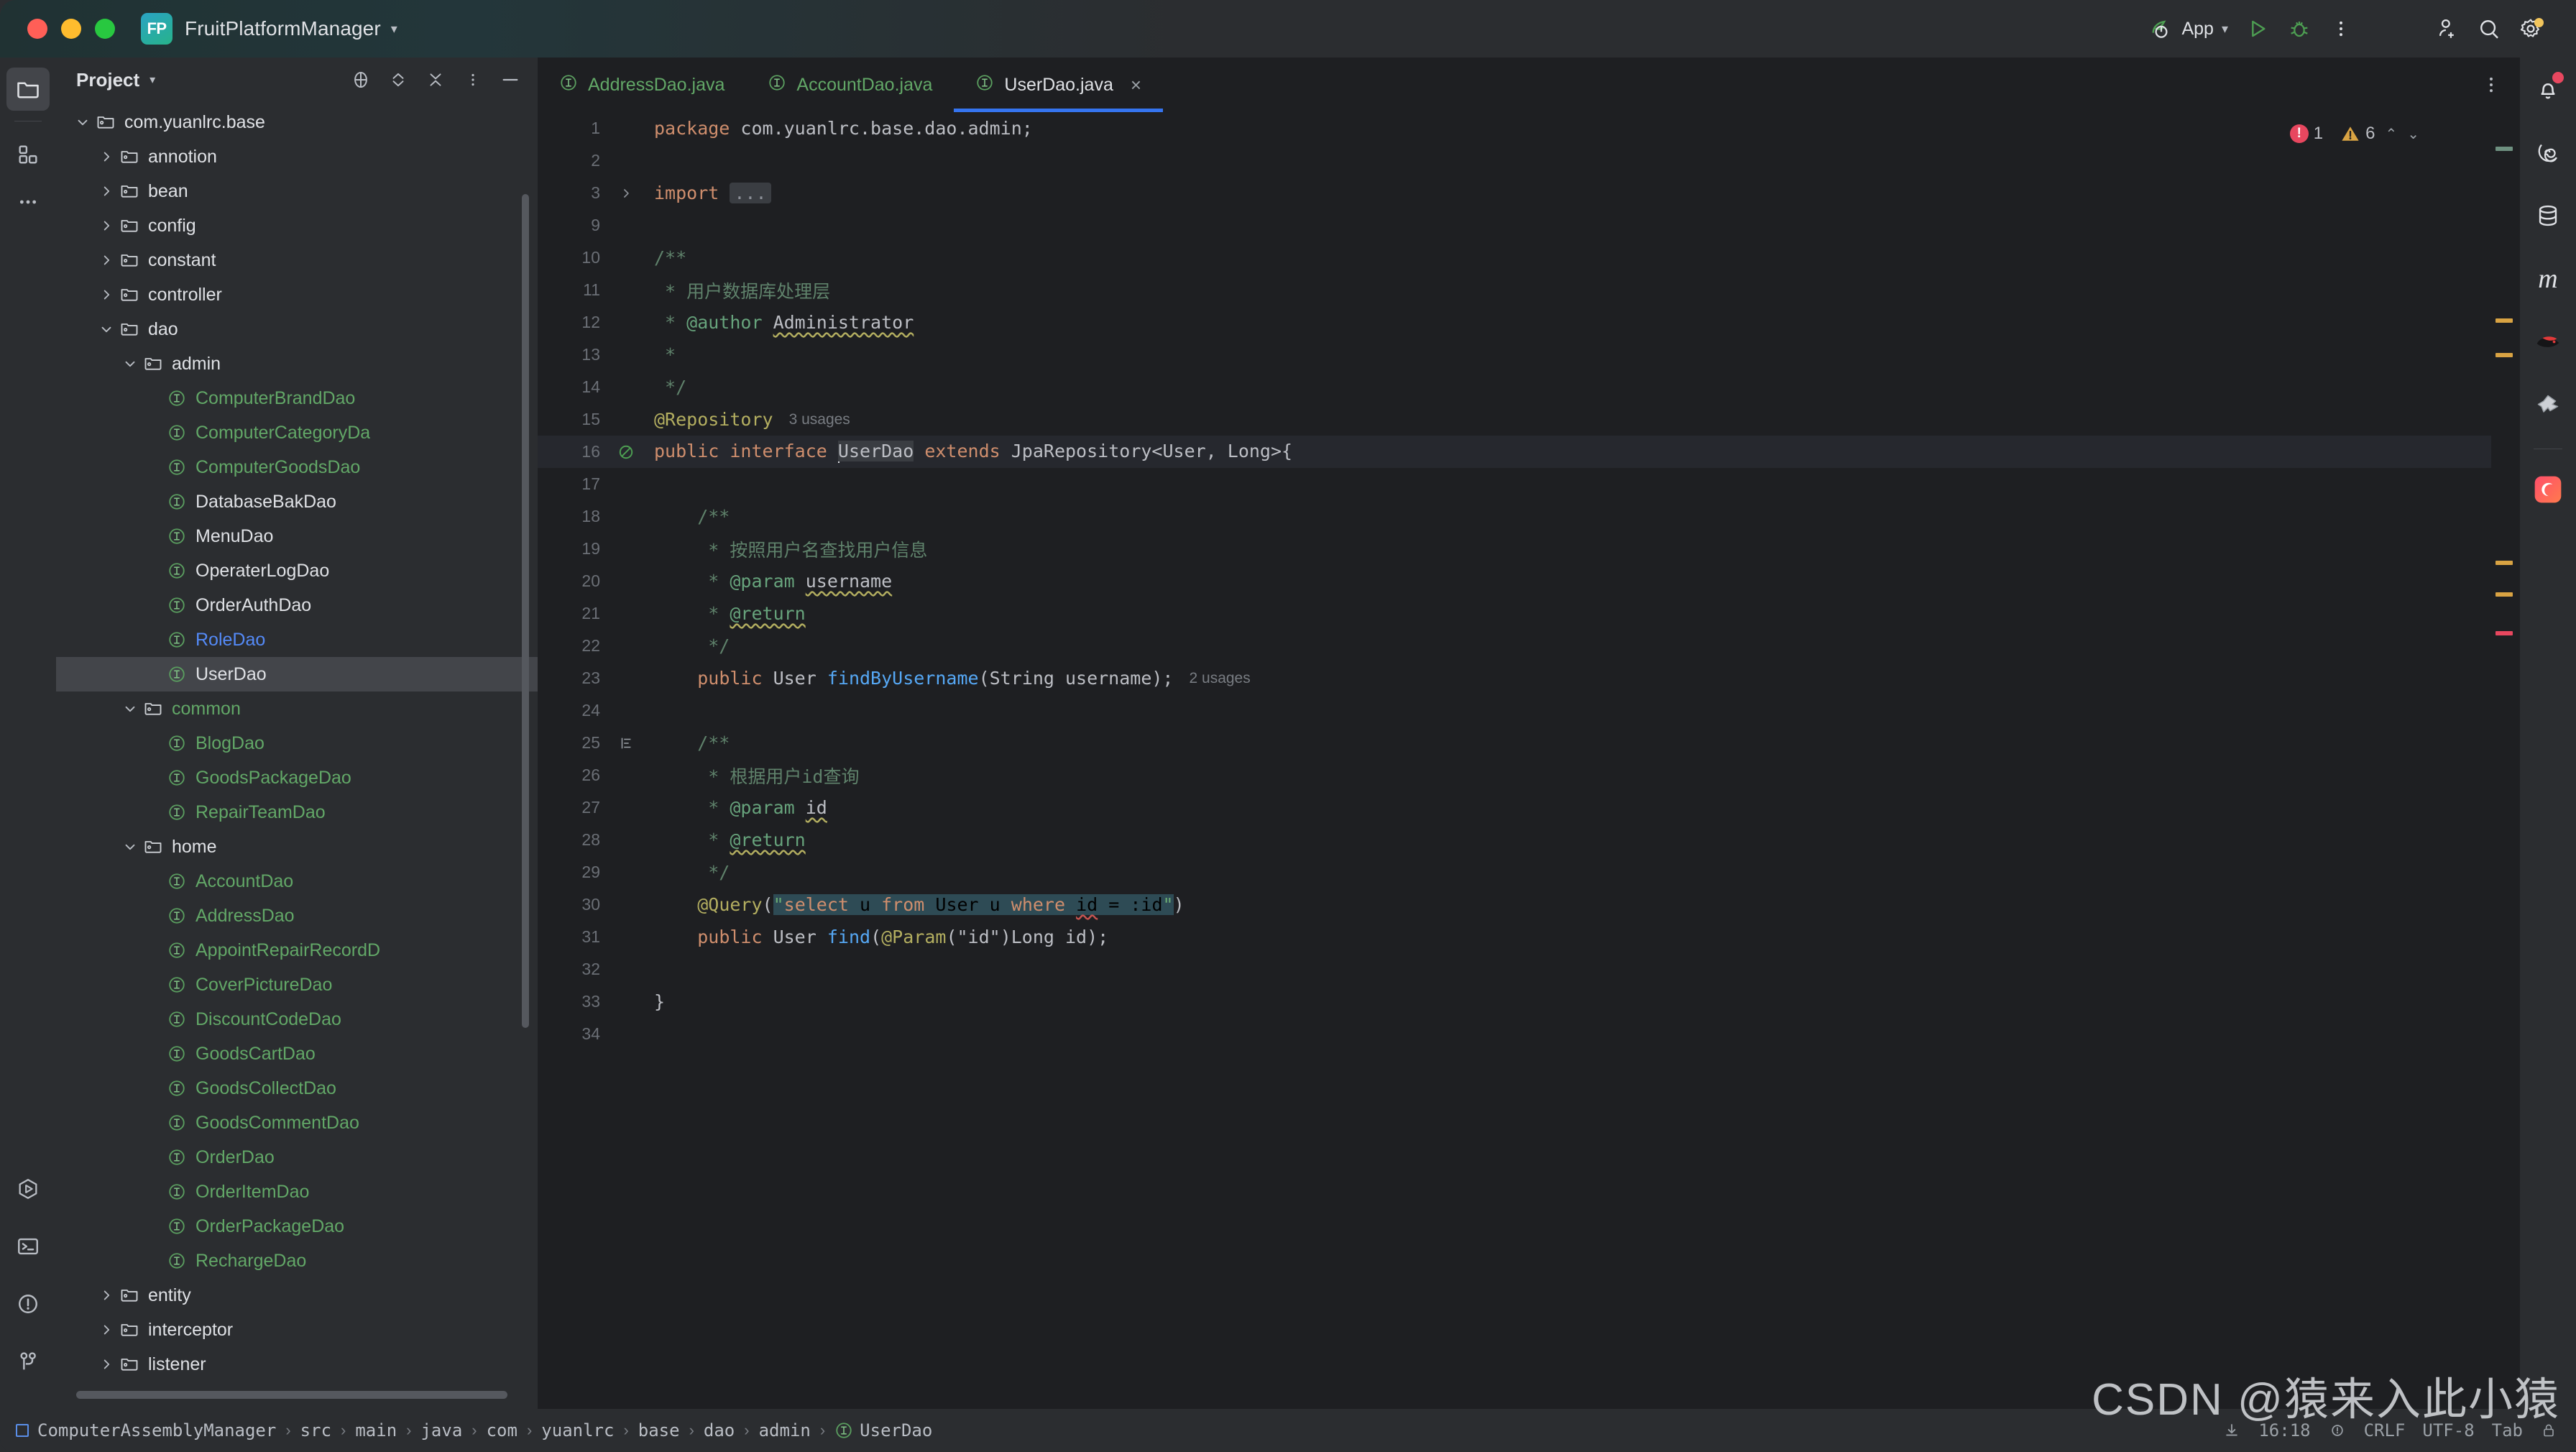 The width and height of the screenshot is (2576, 1452). I want to click on tree-node-blogdao: BlogDao, so click(297, 743).